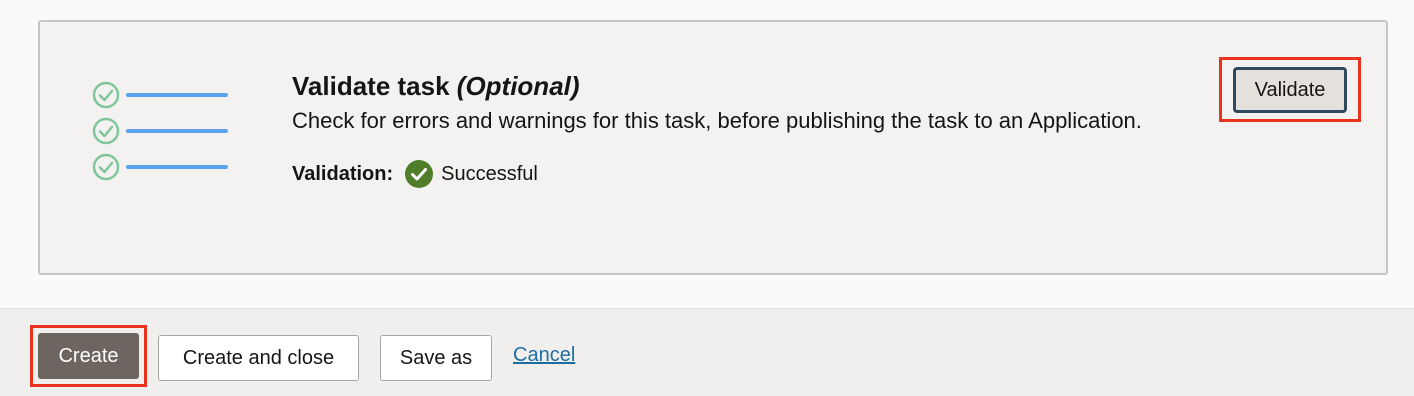 Image resolution: width=1414 pixels, height=396 pixels. I want to click on create-and-close-button: Create and close, so click(258, 358).